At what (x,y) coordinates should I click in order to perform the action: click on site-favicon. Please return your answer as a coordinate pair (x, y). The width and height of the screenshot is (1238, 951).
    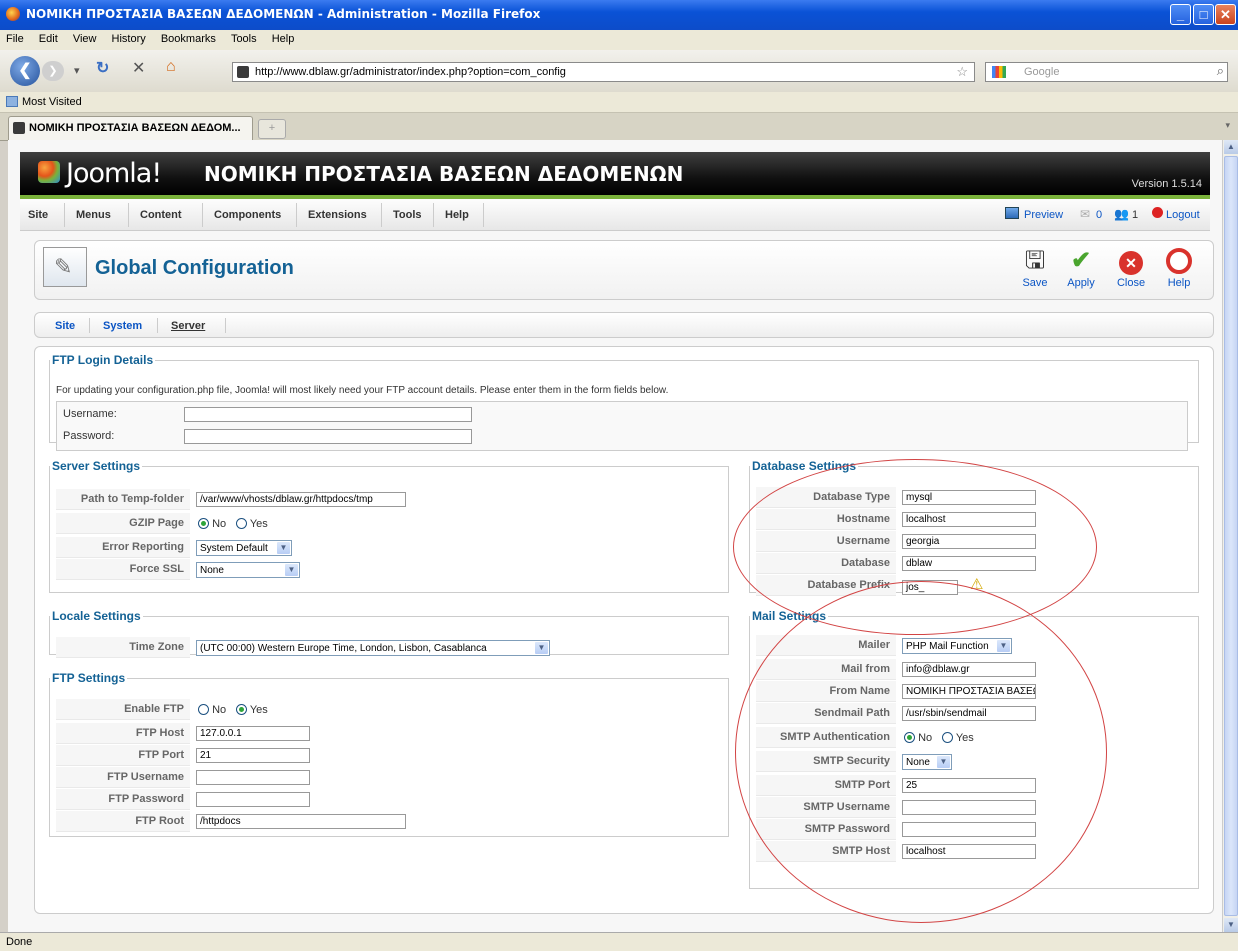
    Looking at the image, I should click on (243, 72).